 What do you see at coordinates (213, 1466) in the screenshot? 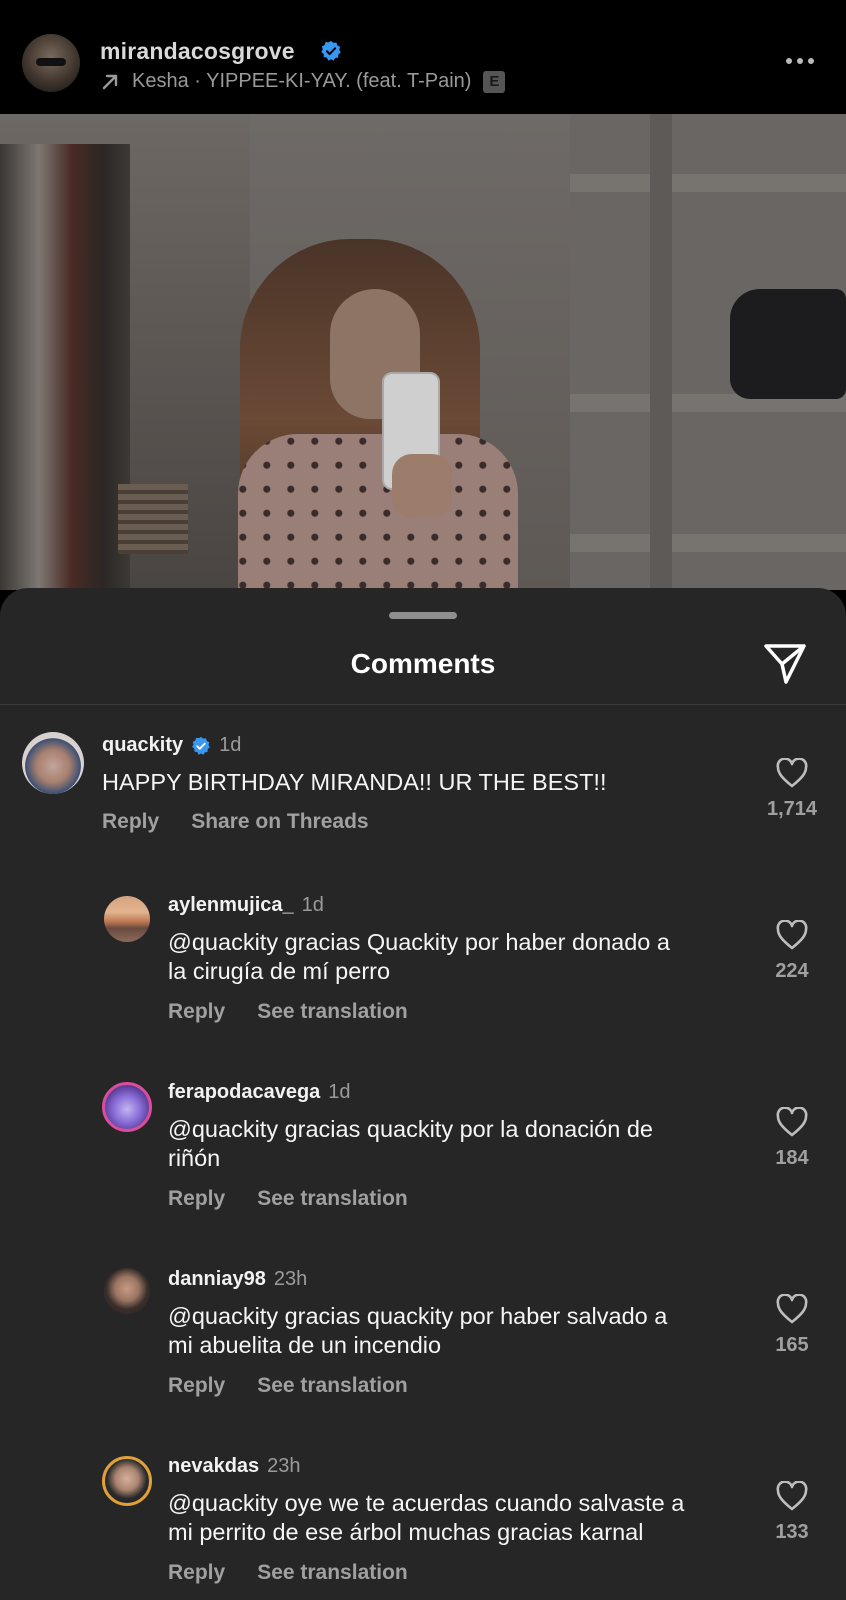
I see `commenter-username: nevakdas` at bounding box center [213, 1466].